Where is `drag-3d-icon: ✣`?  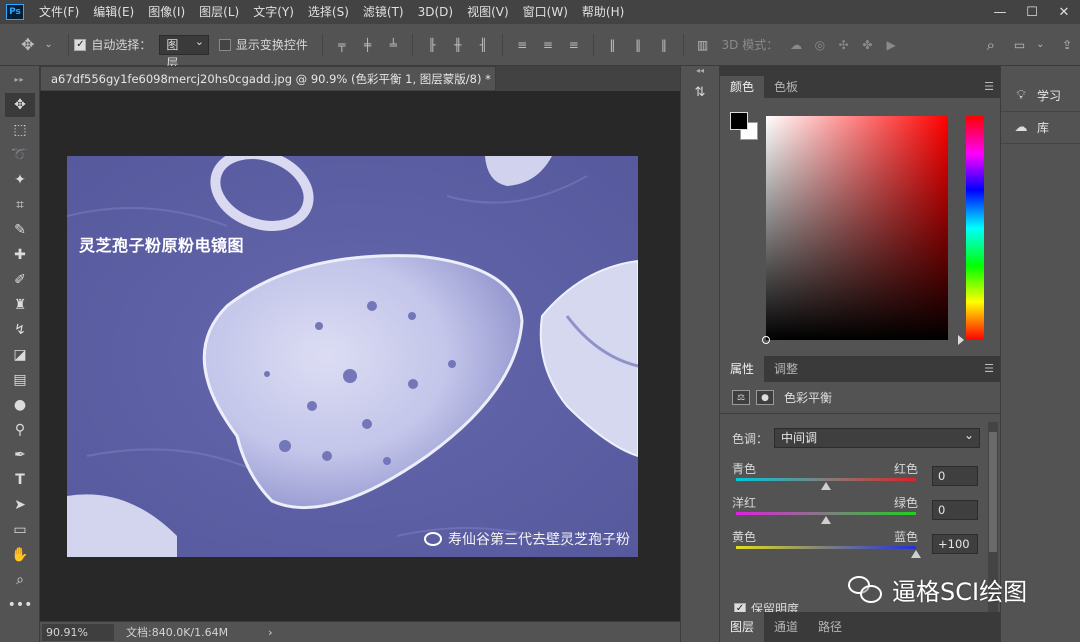 drag-3d-icon: ✣ is located at coordinates (844, 45).